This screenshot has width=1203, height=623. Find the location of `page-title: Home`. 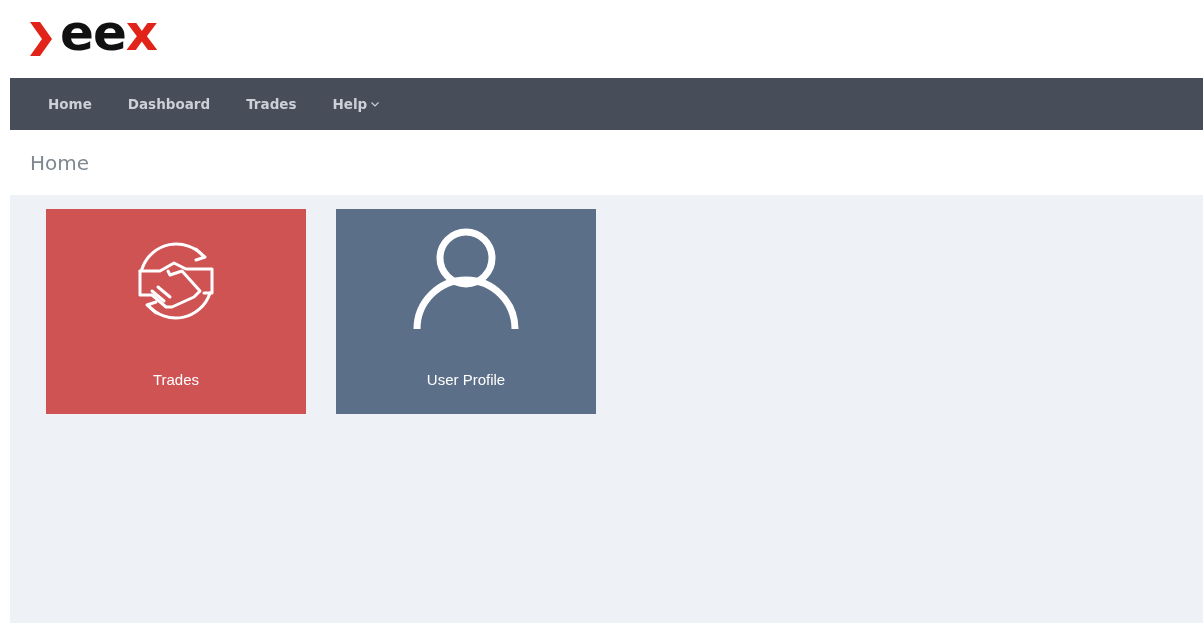

page-title: Home is located at coordinates (60, 162).